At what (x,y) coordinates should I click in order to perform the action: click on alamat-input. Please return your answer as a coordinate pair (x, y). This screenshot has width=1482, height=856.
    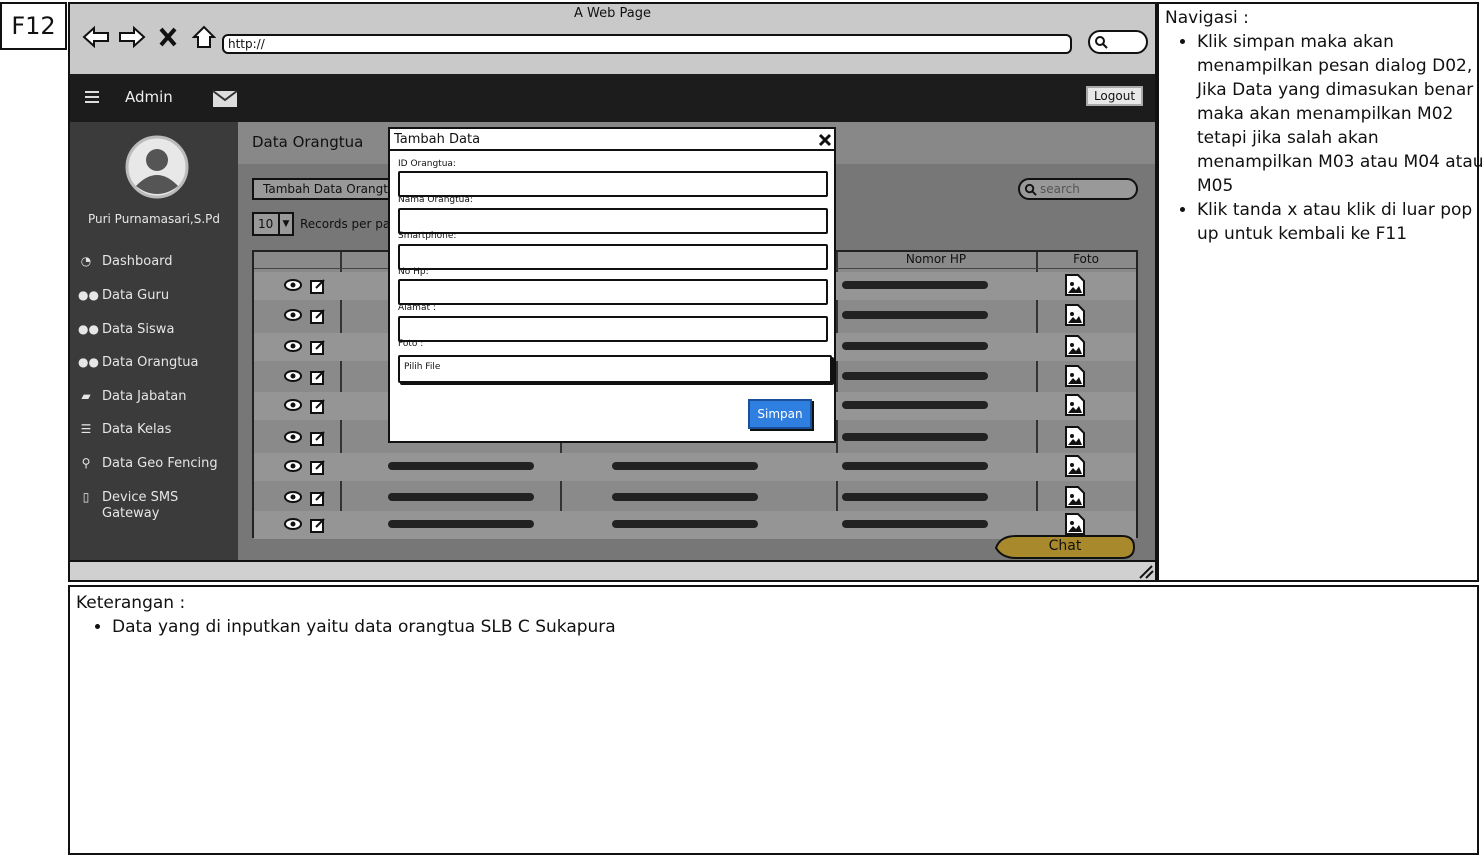
    Looking at the image, I should click on (613, 329).